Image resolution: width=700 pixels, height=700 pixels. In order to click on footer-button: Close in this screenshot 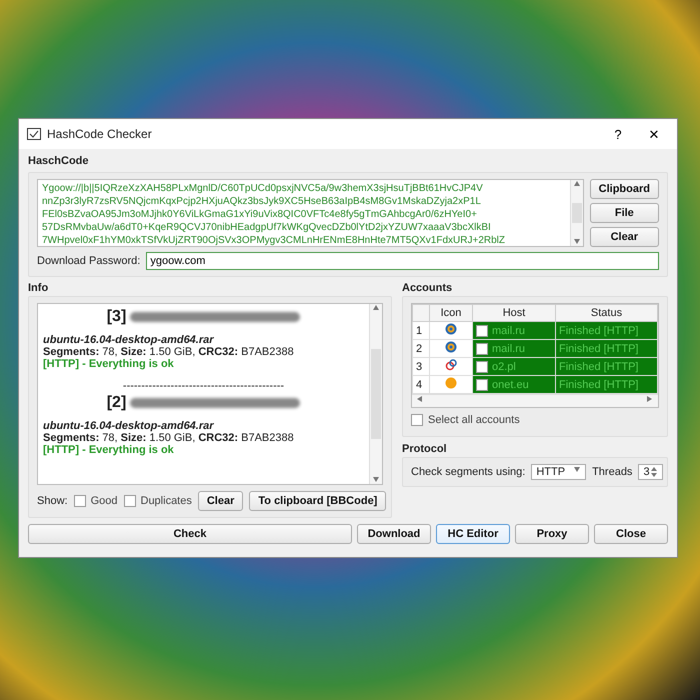, I will do `click(631, 534)`.